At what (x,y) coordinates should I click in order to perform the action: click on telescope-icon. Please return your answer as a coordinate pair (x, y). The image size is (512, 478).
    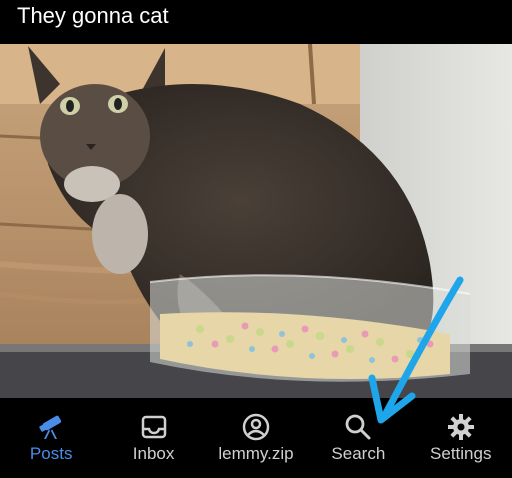
    Looking at the image, I should click on (51, 427).